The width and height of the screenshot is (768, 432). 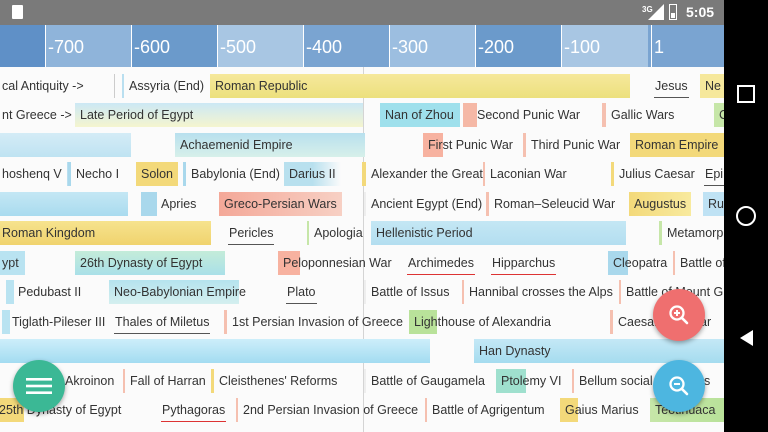 I want to click on back-button, so click(x=746, y=338).